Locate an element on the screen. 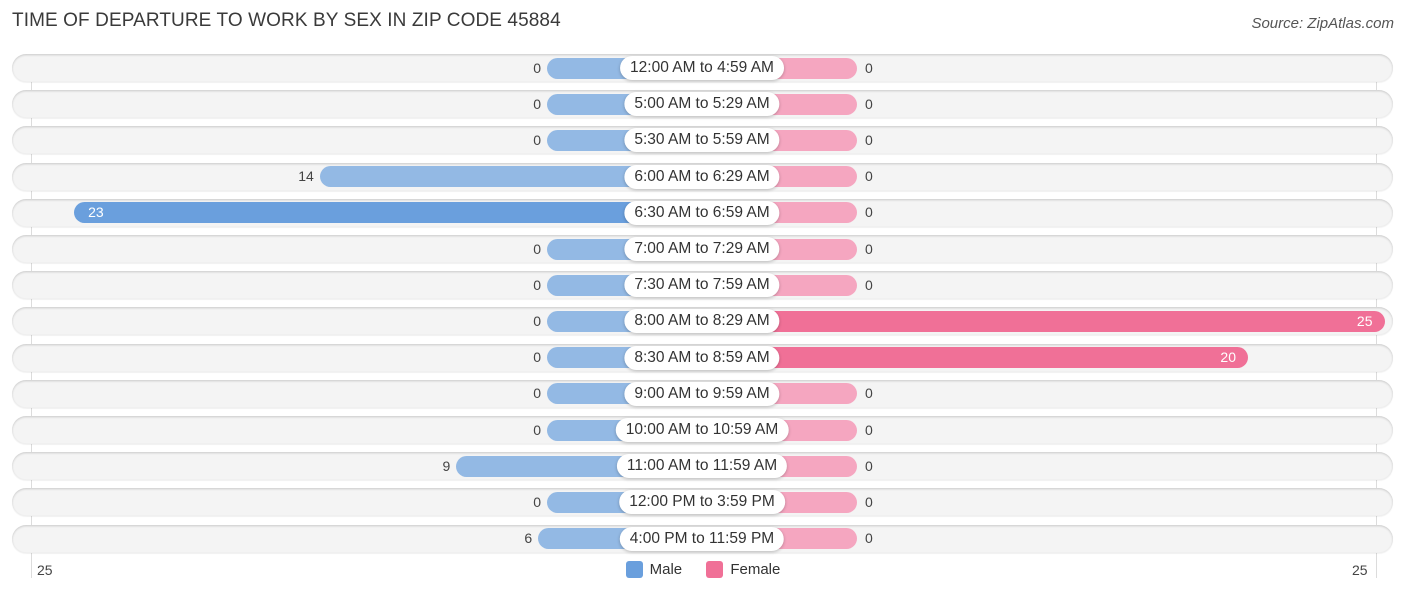 This screenshot has width=1406, height=595. category-label: 12:00 PM to 3:59 PM is located at coordinates (702, 502).